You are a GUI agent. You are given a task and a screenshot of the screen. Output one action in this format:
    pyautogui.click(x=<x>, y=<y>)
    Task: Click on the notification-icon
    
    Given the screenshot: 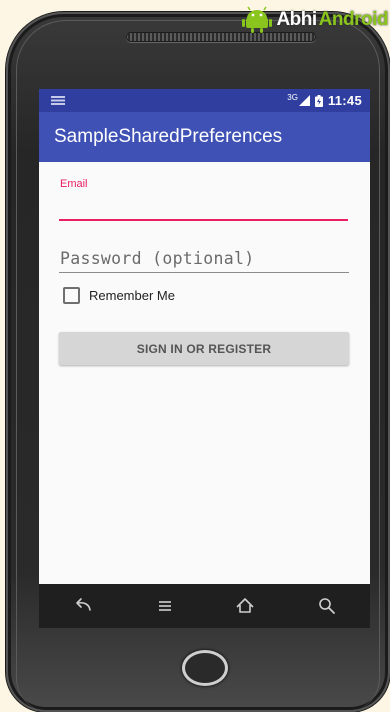 What is the action you would take?
    pyautogui.click(x=58, y=100)
    